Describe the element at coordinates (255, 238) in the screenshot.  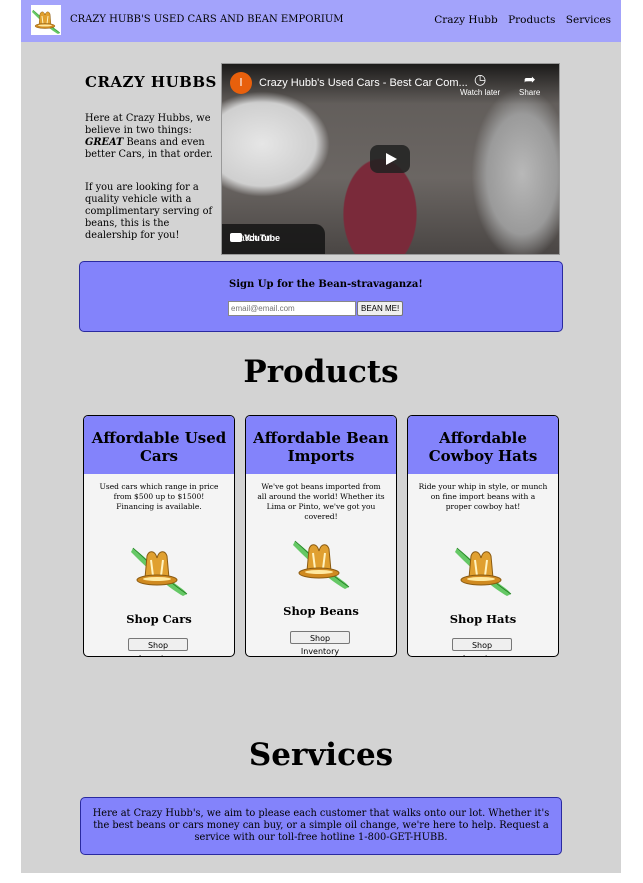
I see `youtube-logo-icon: YouTube` at that location.